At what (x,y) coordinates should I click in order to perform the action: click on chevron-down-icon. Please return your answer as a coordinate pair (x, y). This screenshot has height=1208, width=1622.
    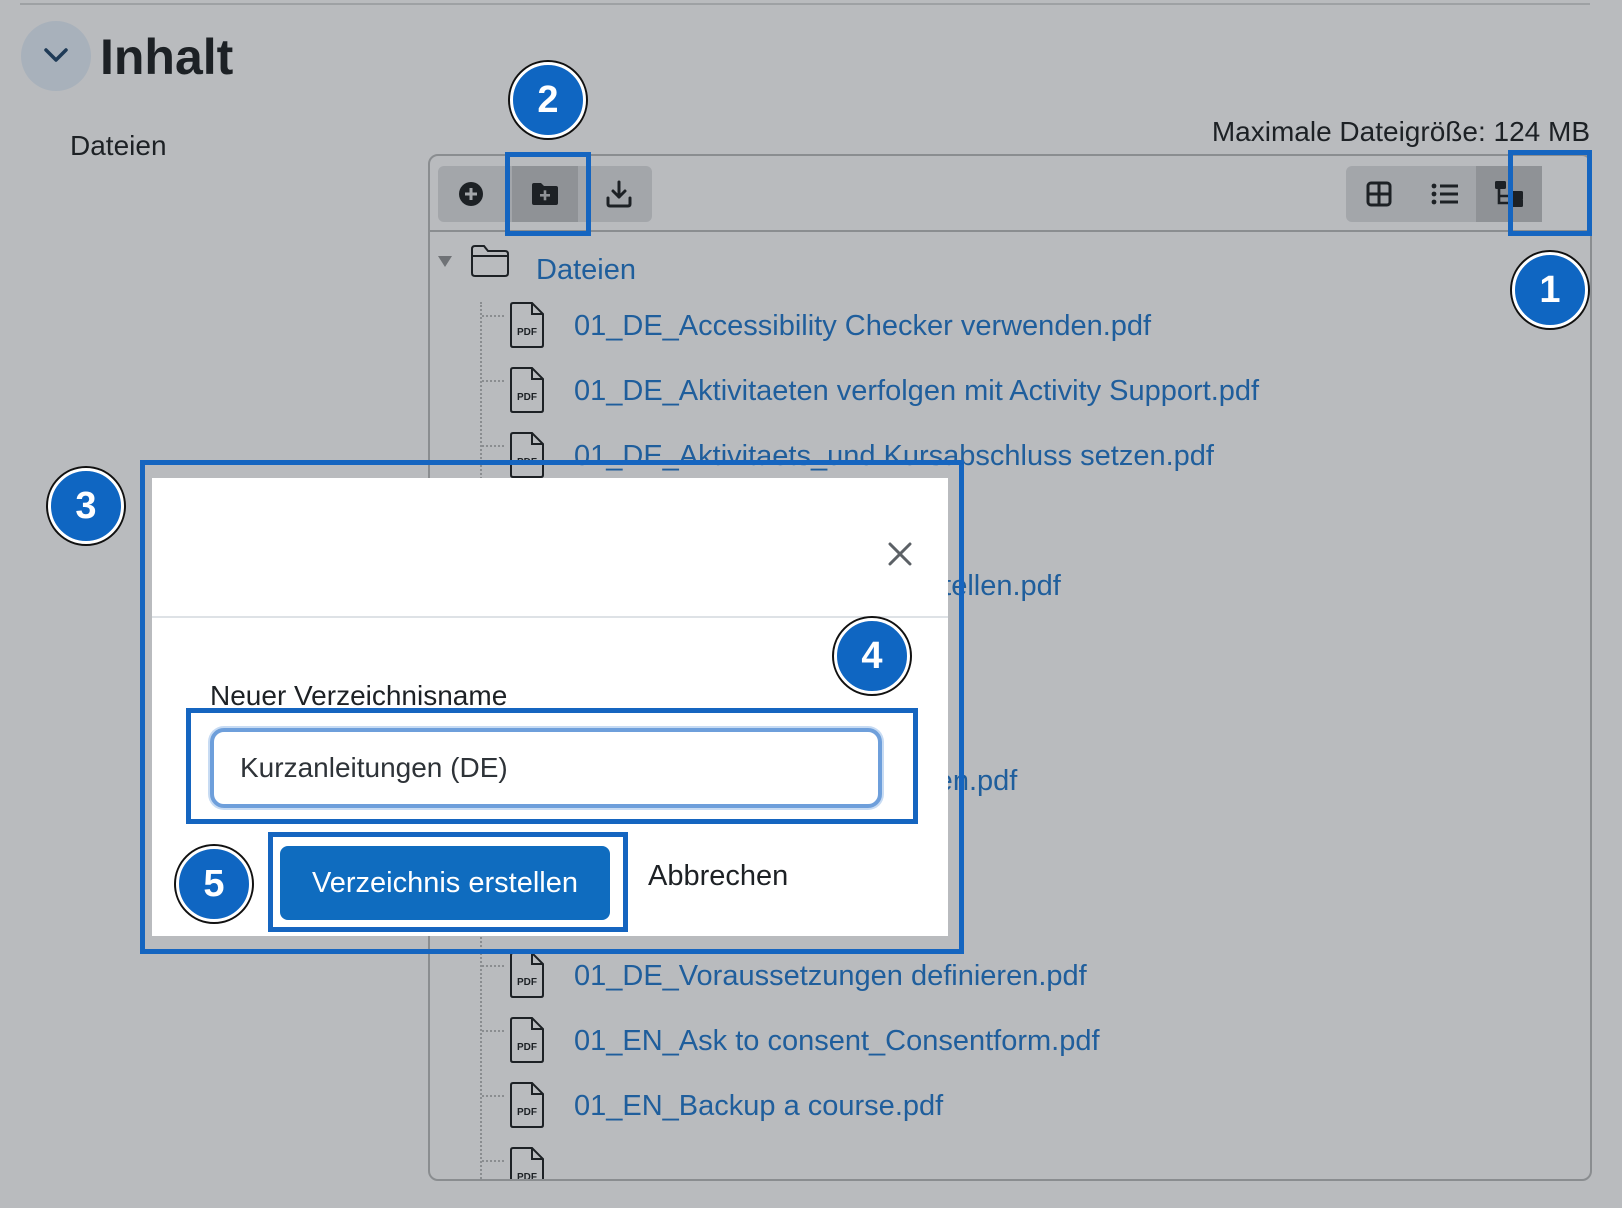
    Looking at the image, I should click on (56, 55).